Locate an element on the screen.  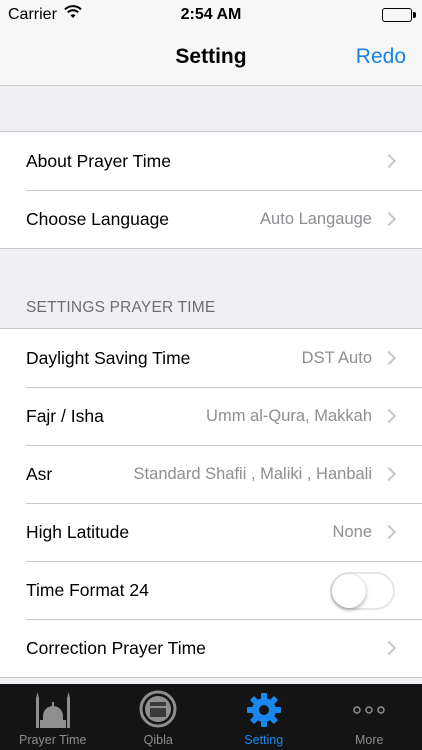
cell-label: Correction Prayer Time is located at coordinates (116, 648).